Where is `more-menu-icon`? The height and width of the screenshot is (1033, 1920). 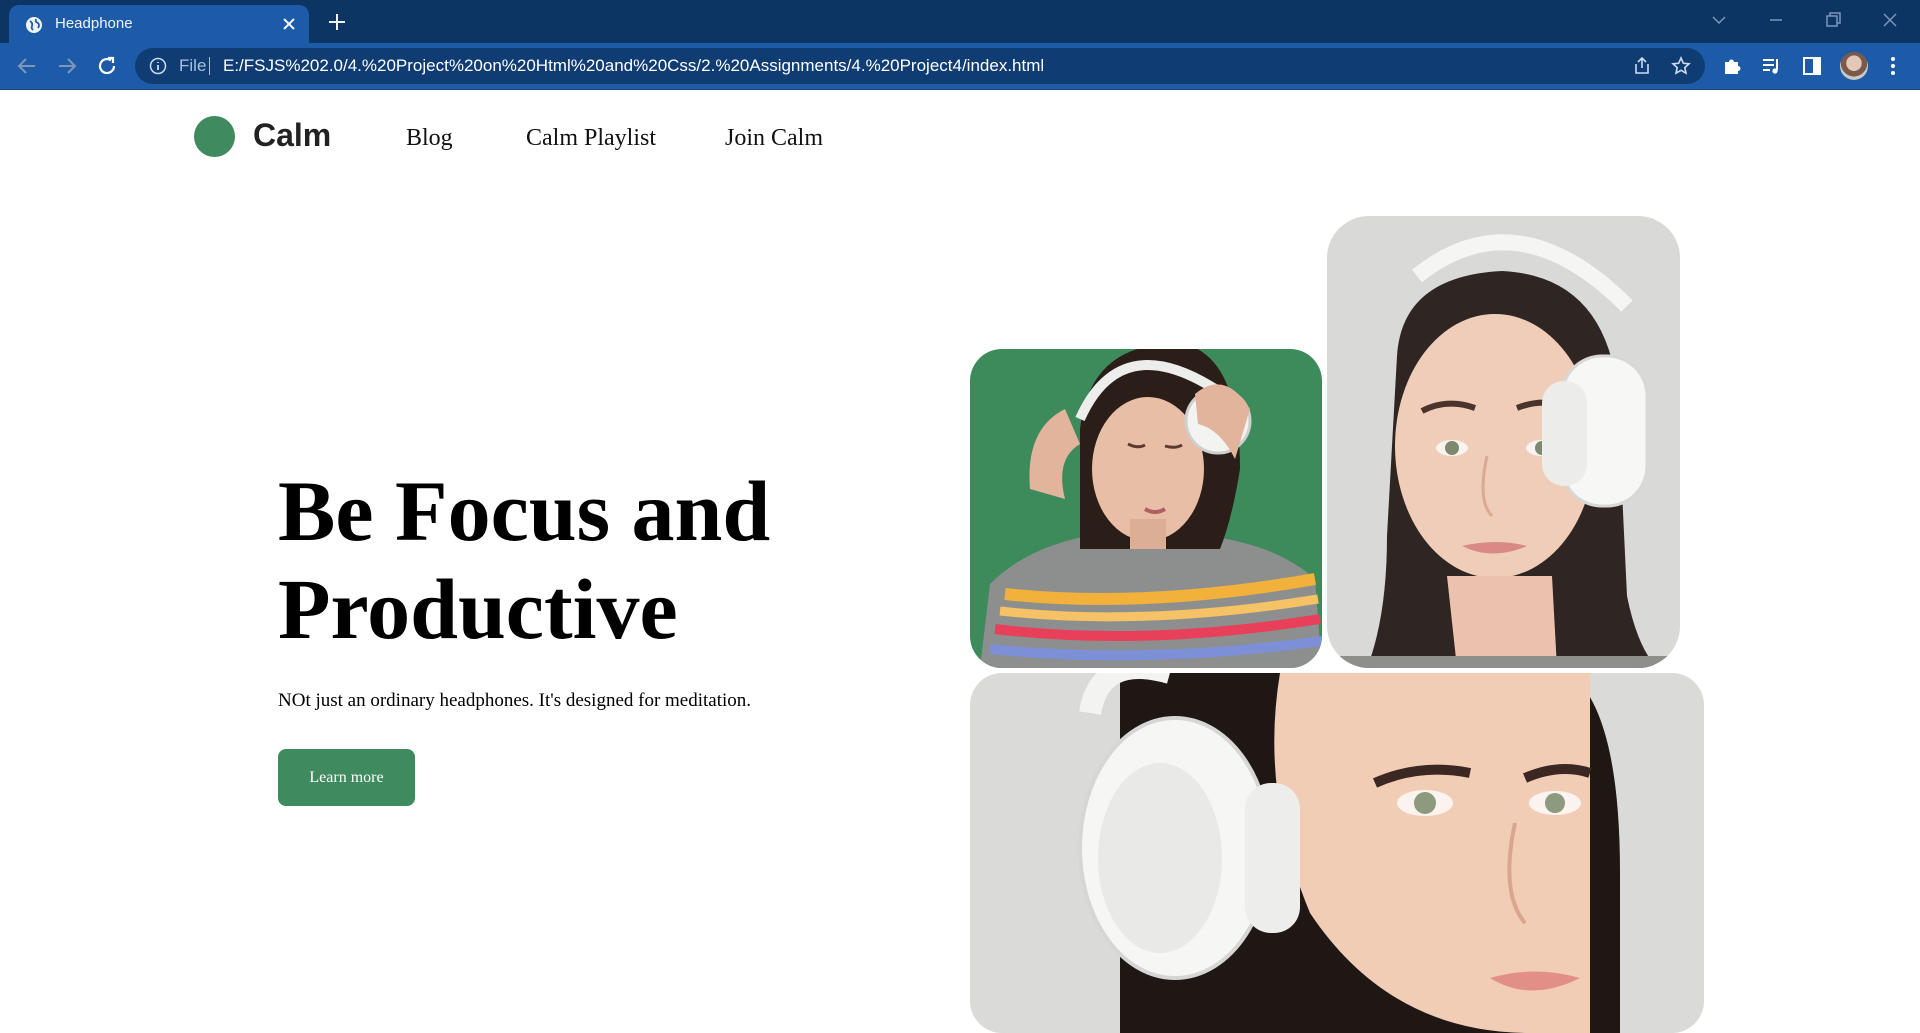 more-menu-icon is located at coordinates (1893, 66).